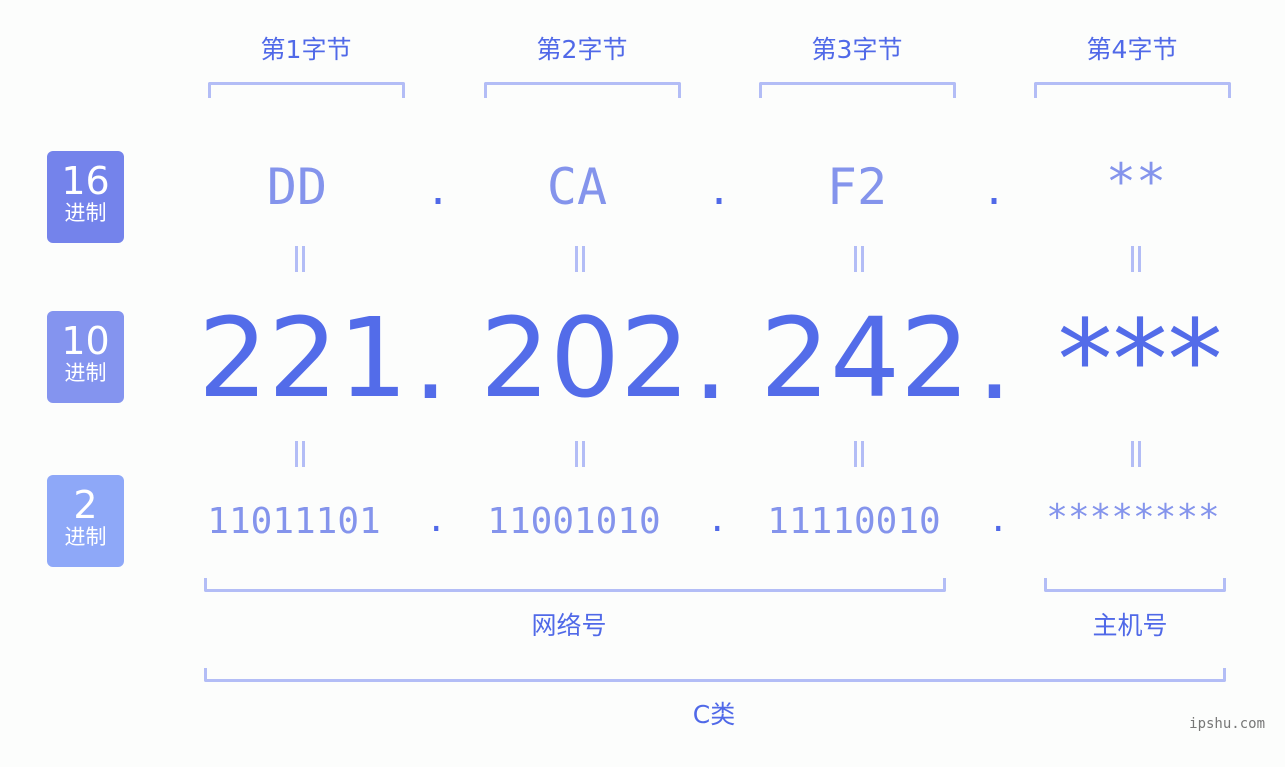 This screenshot has width=1285, height=767. What do you see at coordinates (582, 49) in the screenshot?
I see `byte-2-header: 第2字节` at bounding box center [582, 49].